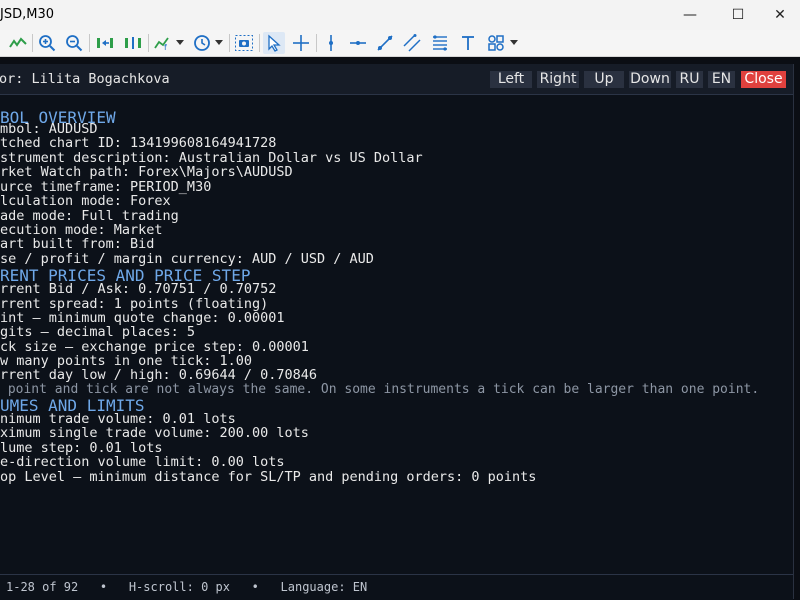  What do you see at coordinates (142, 462) in the screenshot?
I see `info-line: e-direction volume limit: 0.00 lots` at bounding box center [142, 462].